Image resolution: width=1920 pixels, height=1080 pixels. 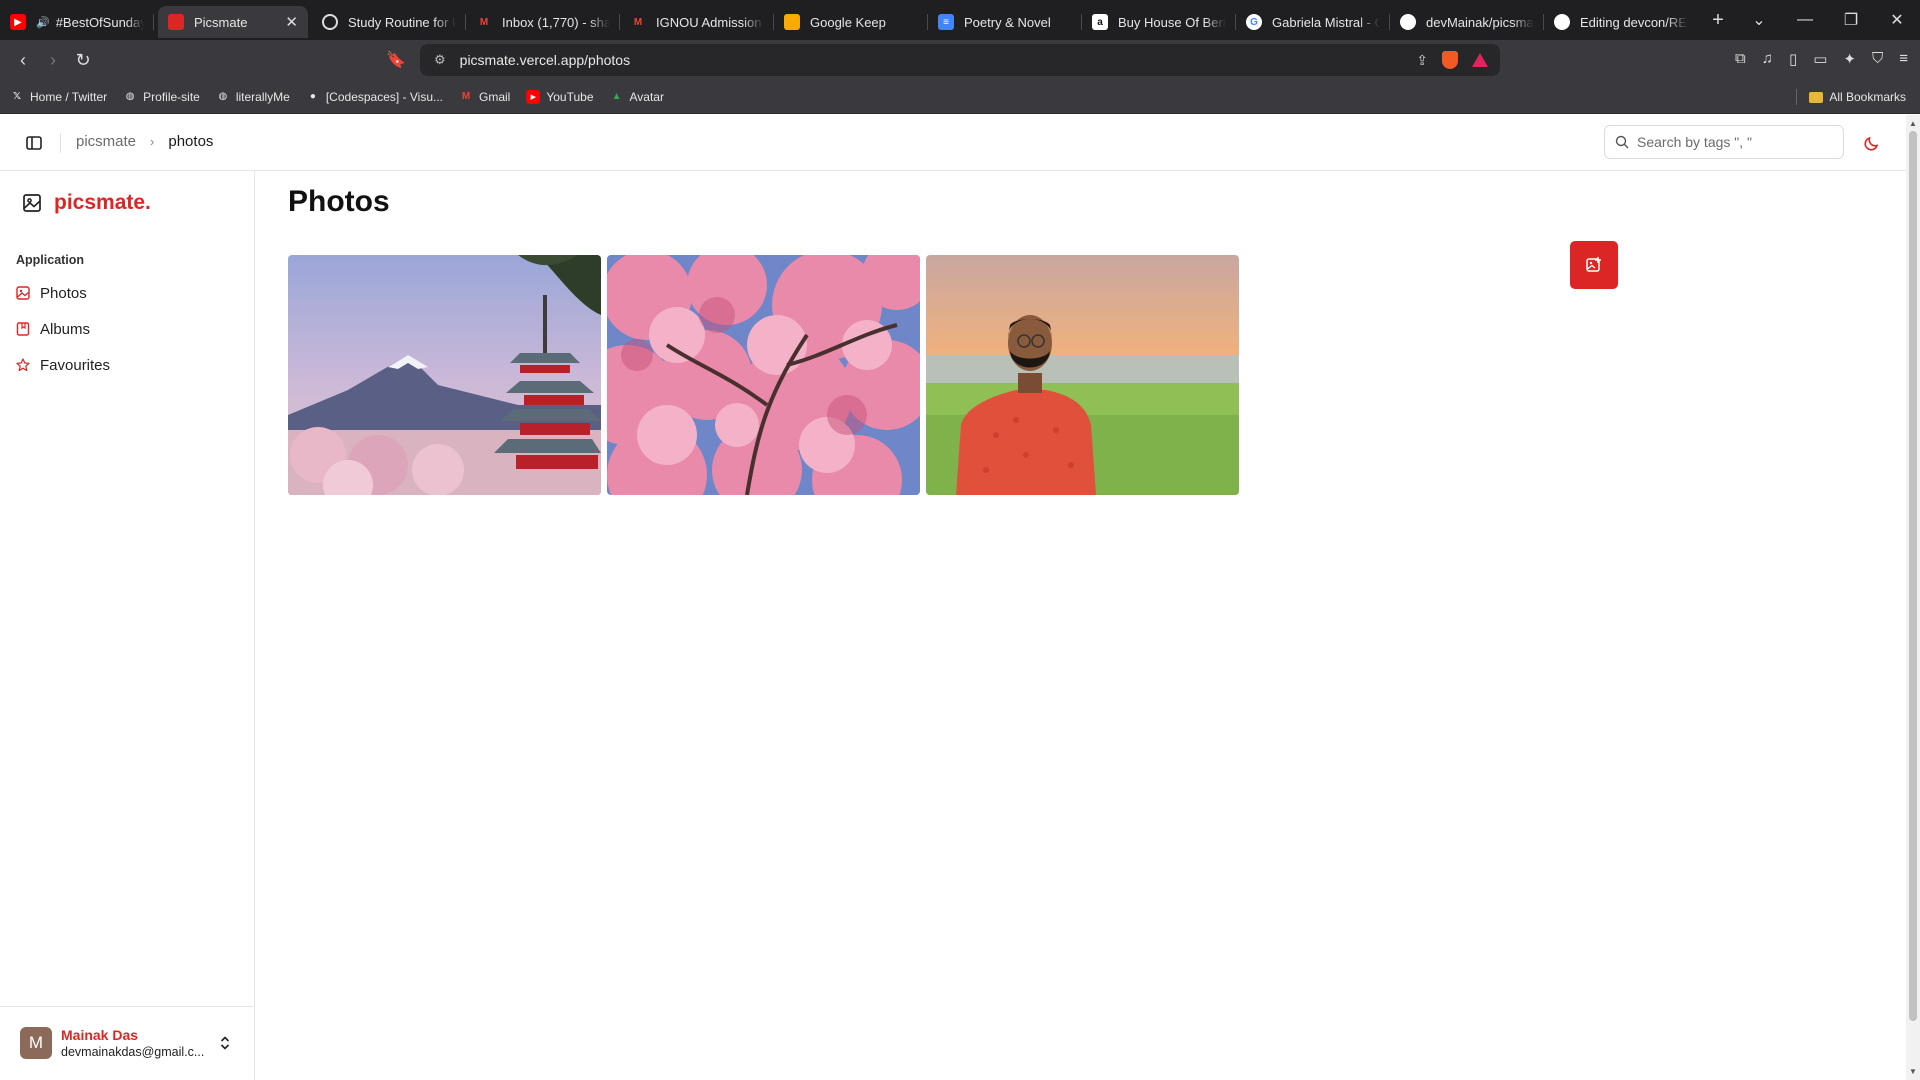 I want to click on tab-title: Poetry & Novel, so click(x=1007, y=22).